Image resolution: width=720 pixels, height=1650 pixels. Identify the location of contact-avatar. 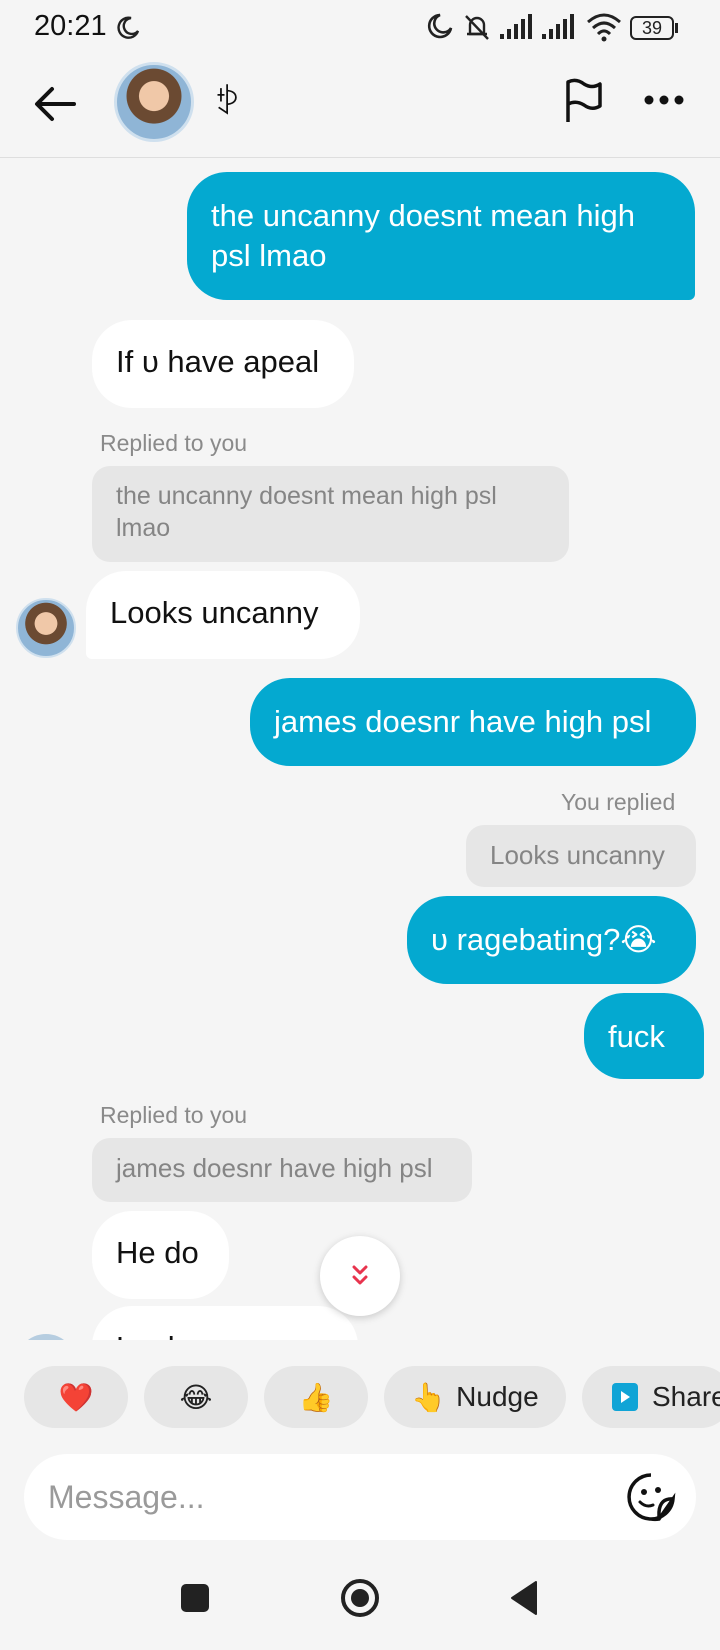
(154, 102).